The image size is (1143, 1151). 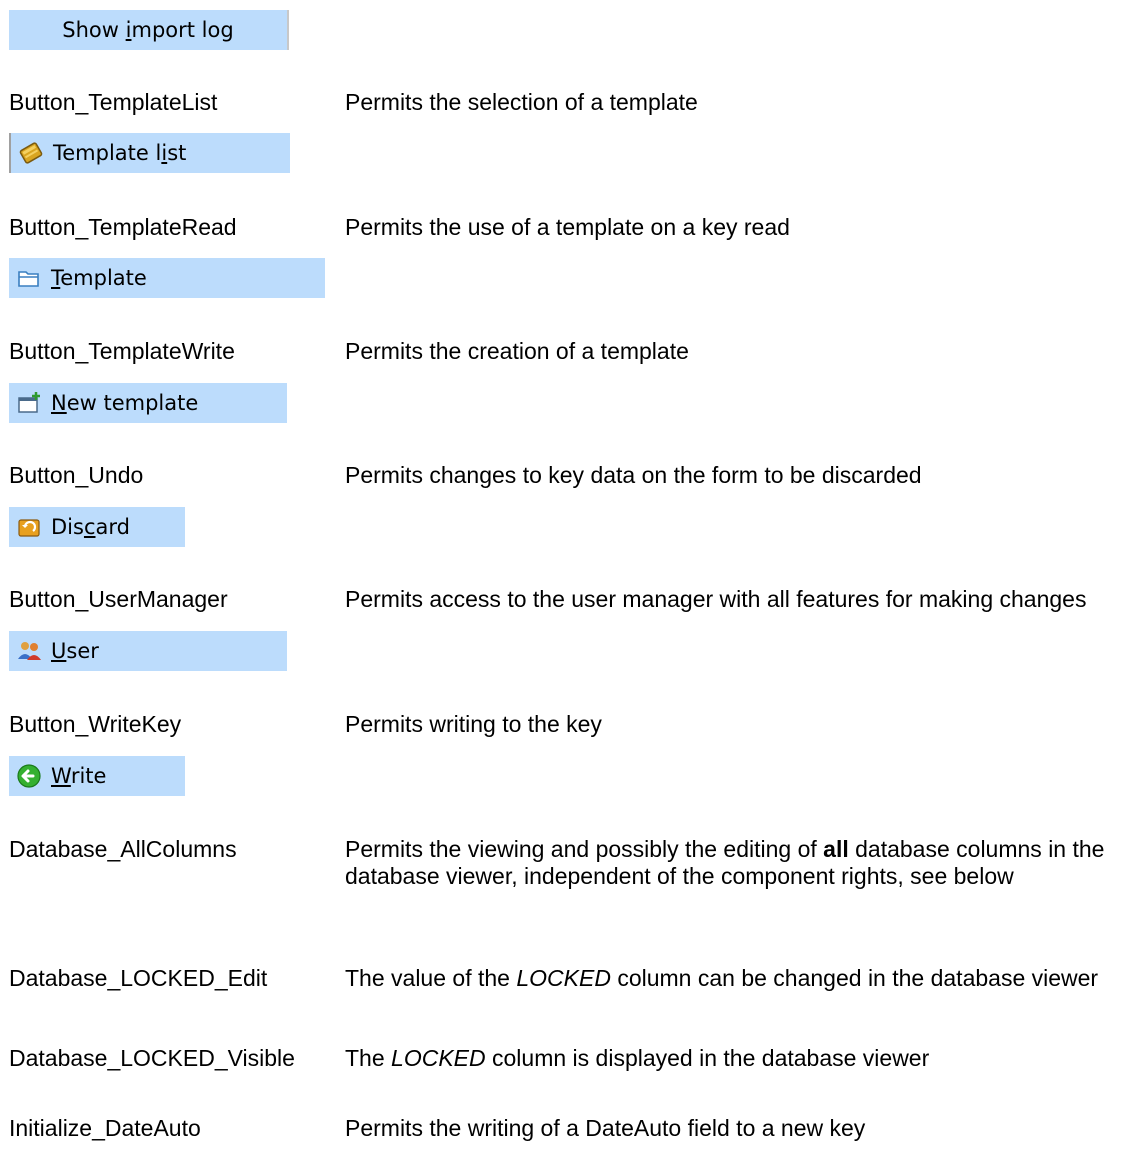 What do you see at coordinates (105, 1128) in the screenshot?
I see `right-name-date-auto: Initialize_DateAuto` at bounding box center [105, 1128].